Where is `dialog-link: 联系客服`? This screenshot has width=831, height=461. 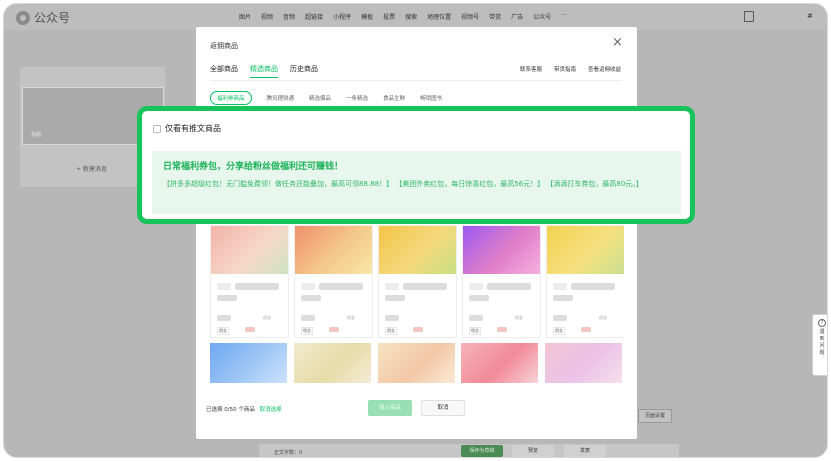
dialog-link: 联系客服 is located at coordinates (531, 69).